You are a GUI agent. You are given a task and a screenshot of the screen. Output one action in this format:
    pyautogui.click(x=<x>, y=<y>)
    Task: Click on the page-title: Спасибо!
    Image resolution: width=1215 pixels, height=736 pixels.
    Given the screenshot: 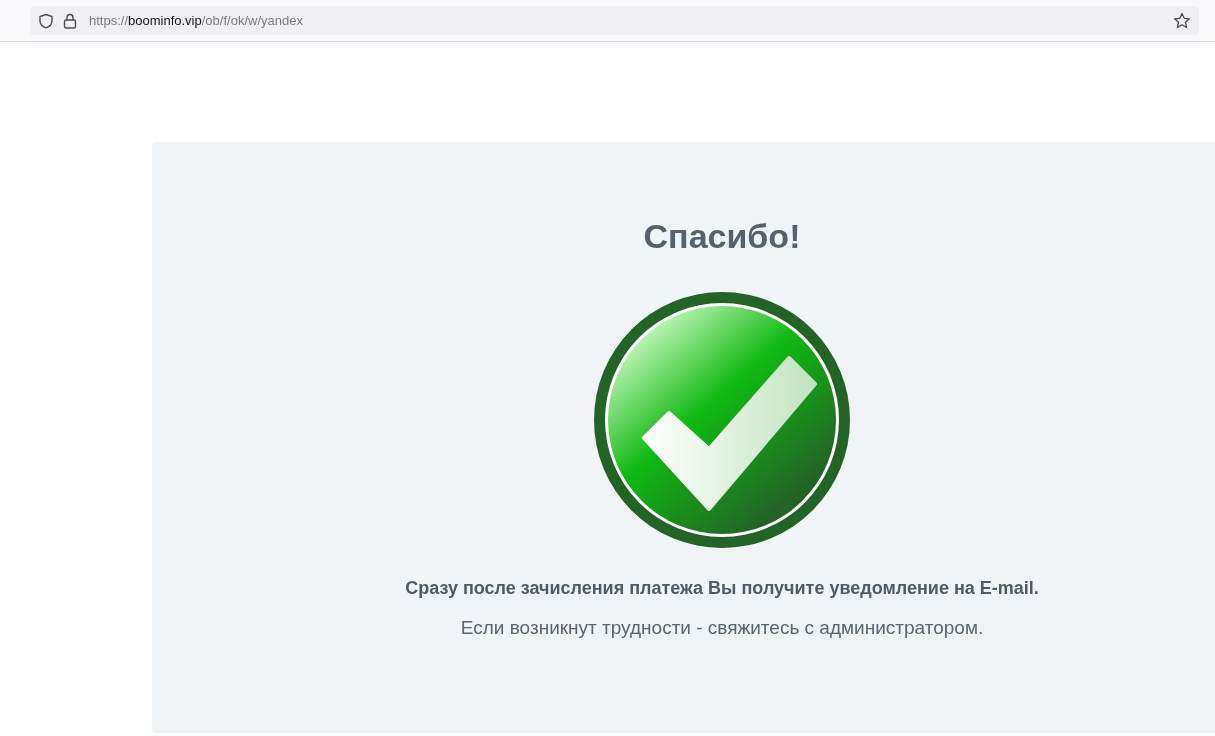 What is the action you would take?
    pyautogui.click(x=722, y=236)
    